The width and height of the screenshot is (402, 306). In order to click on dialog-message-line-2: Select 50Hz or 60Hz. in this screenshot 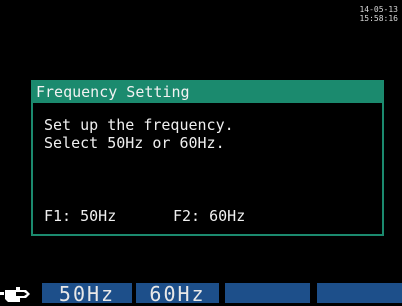, I will do `click(134, 143)`.